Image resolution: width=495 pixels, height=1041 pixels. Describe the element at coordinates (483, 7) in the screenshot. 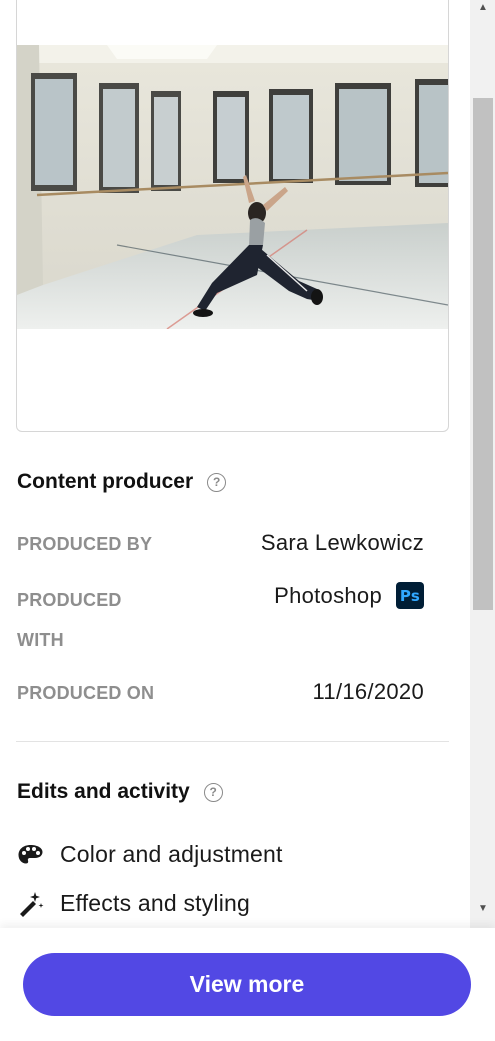

I see `scroll-up-arrow-icon: ▲` at that location.